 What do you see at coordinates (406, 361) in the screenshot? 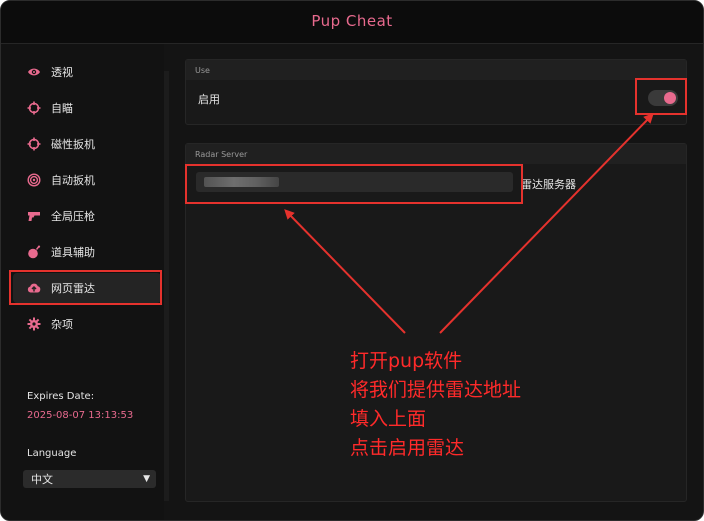
I see `annotation-line: 打开pup软件` at bounding box center [406, 361].